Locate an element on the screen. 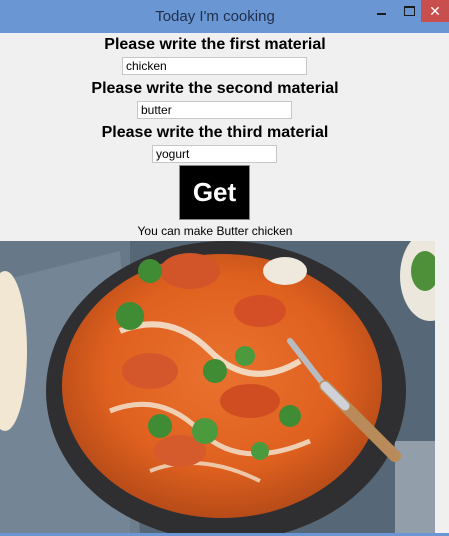  result-text: You can make Butter chicken is located at coordinates (215, 231).